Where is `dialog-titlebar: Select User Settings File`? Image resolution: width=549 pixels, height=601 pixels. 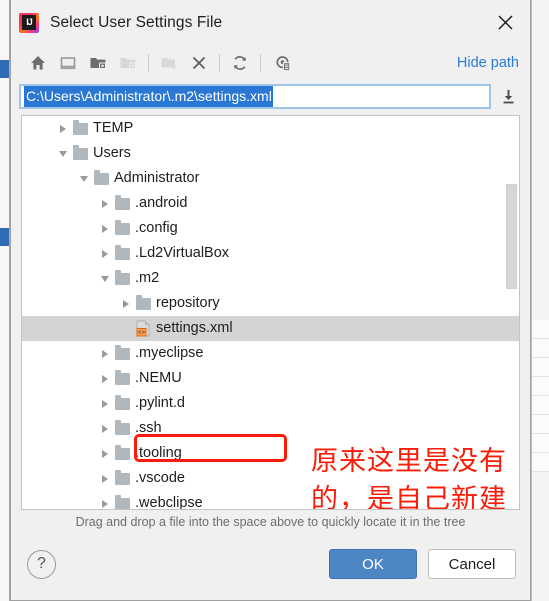 dialog-titlebar: Select User Settings File is located at coordinates (270, 23).